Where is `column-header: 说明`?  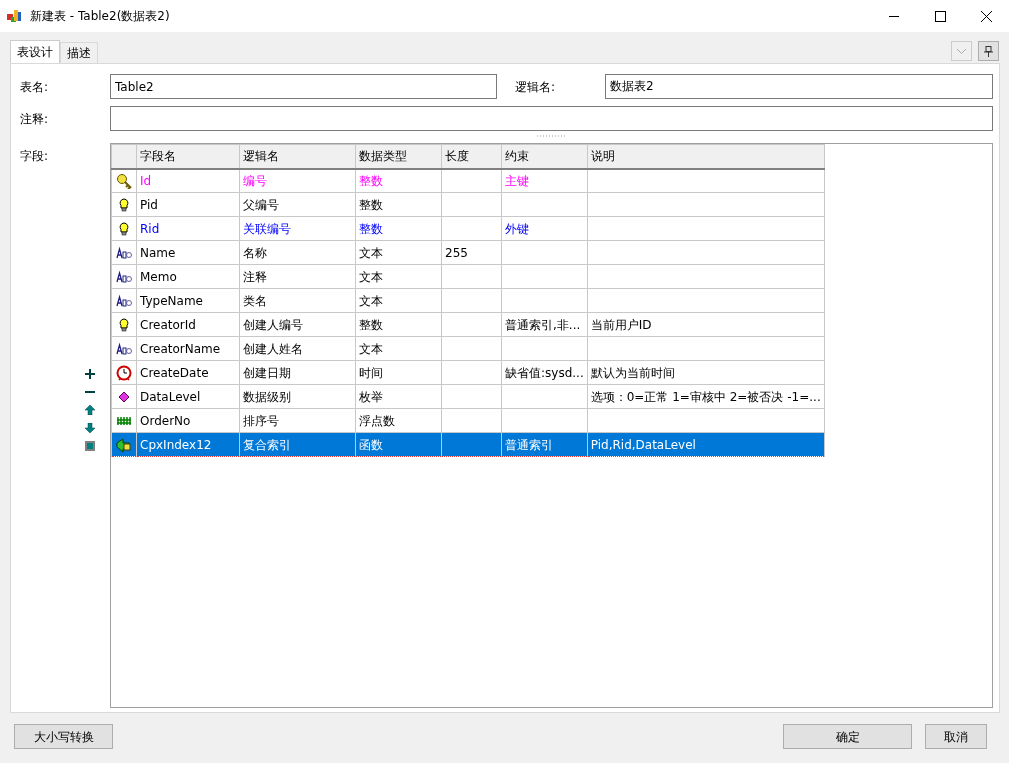 column-header: 说明 is located at coordinates (706, 156).